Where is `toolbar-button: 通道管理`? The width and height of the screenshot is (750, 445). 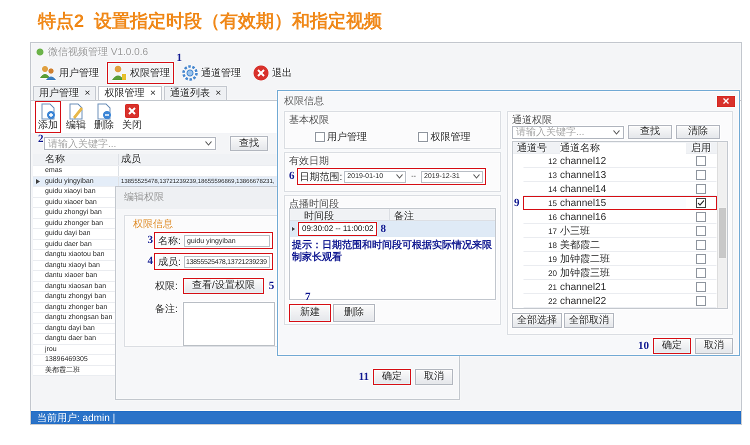 toolbar-button: 通道管理 is located at coordinates (211, 73).